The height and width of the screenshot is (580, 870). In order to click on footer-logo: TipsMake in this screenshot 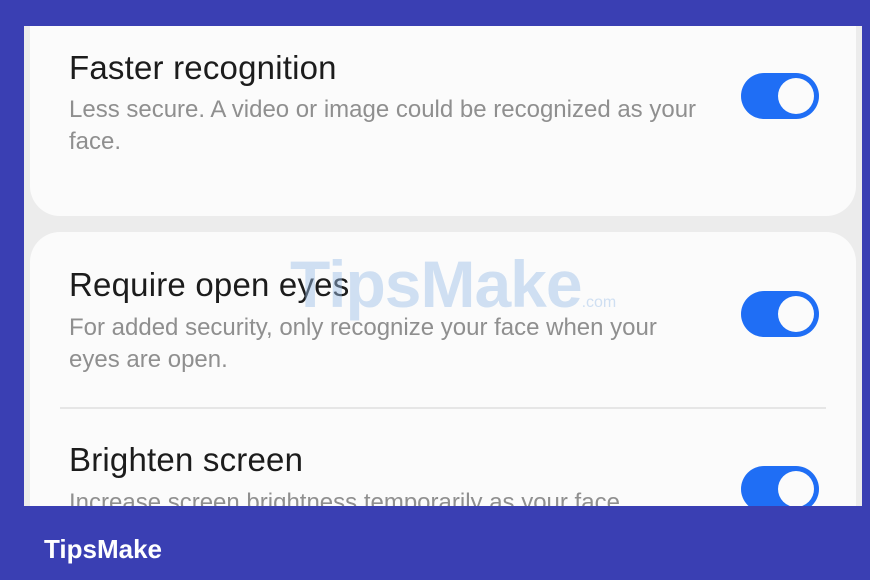, I will do `click(103, 549)`.